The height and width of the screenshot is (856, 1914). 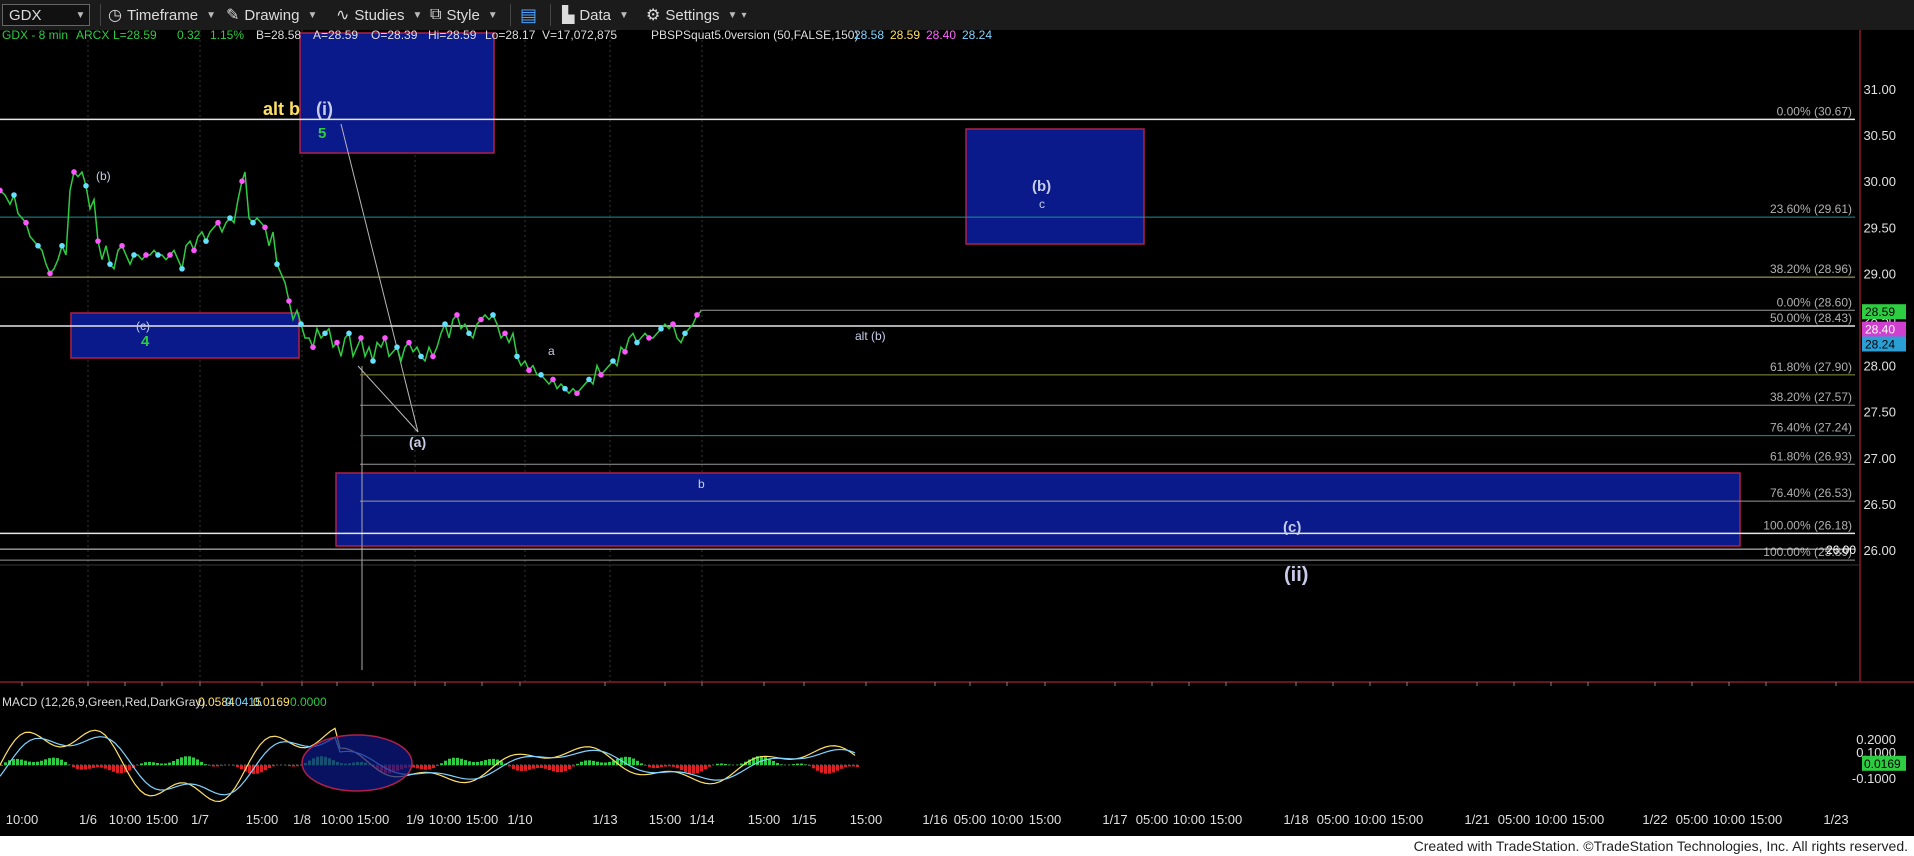 I want to click on studies-menu: ∿ Studies ▼, so click(x=379, y=15).